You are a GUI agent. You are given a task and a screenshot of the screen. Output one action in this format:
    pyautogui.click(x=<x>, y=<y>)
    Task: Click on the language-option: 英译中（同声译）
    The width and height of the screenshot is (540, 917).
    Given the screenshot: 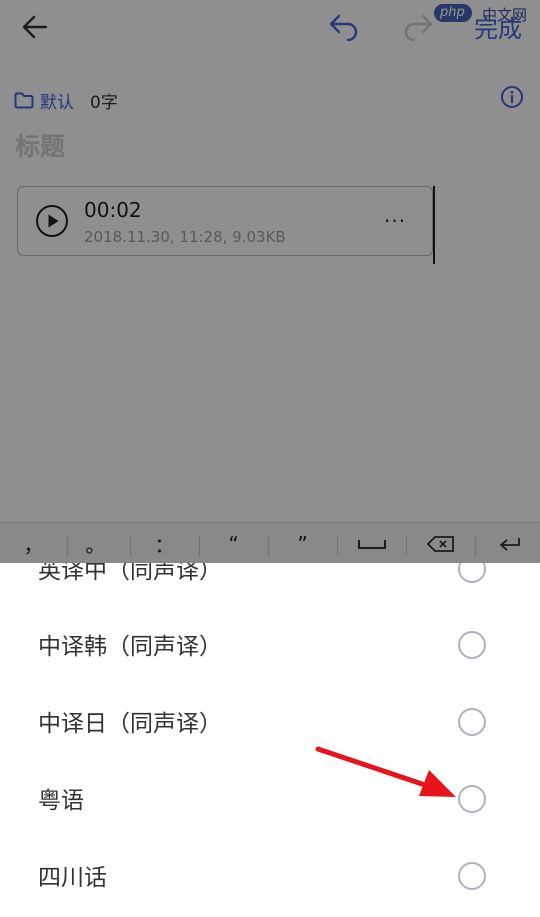 What is the action you would take?
    pyautogui.click(x=270, y=586)
    